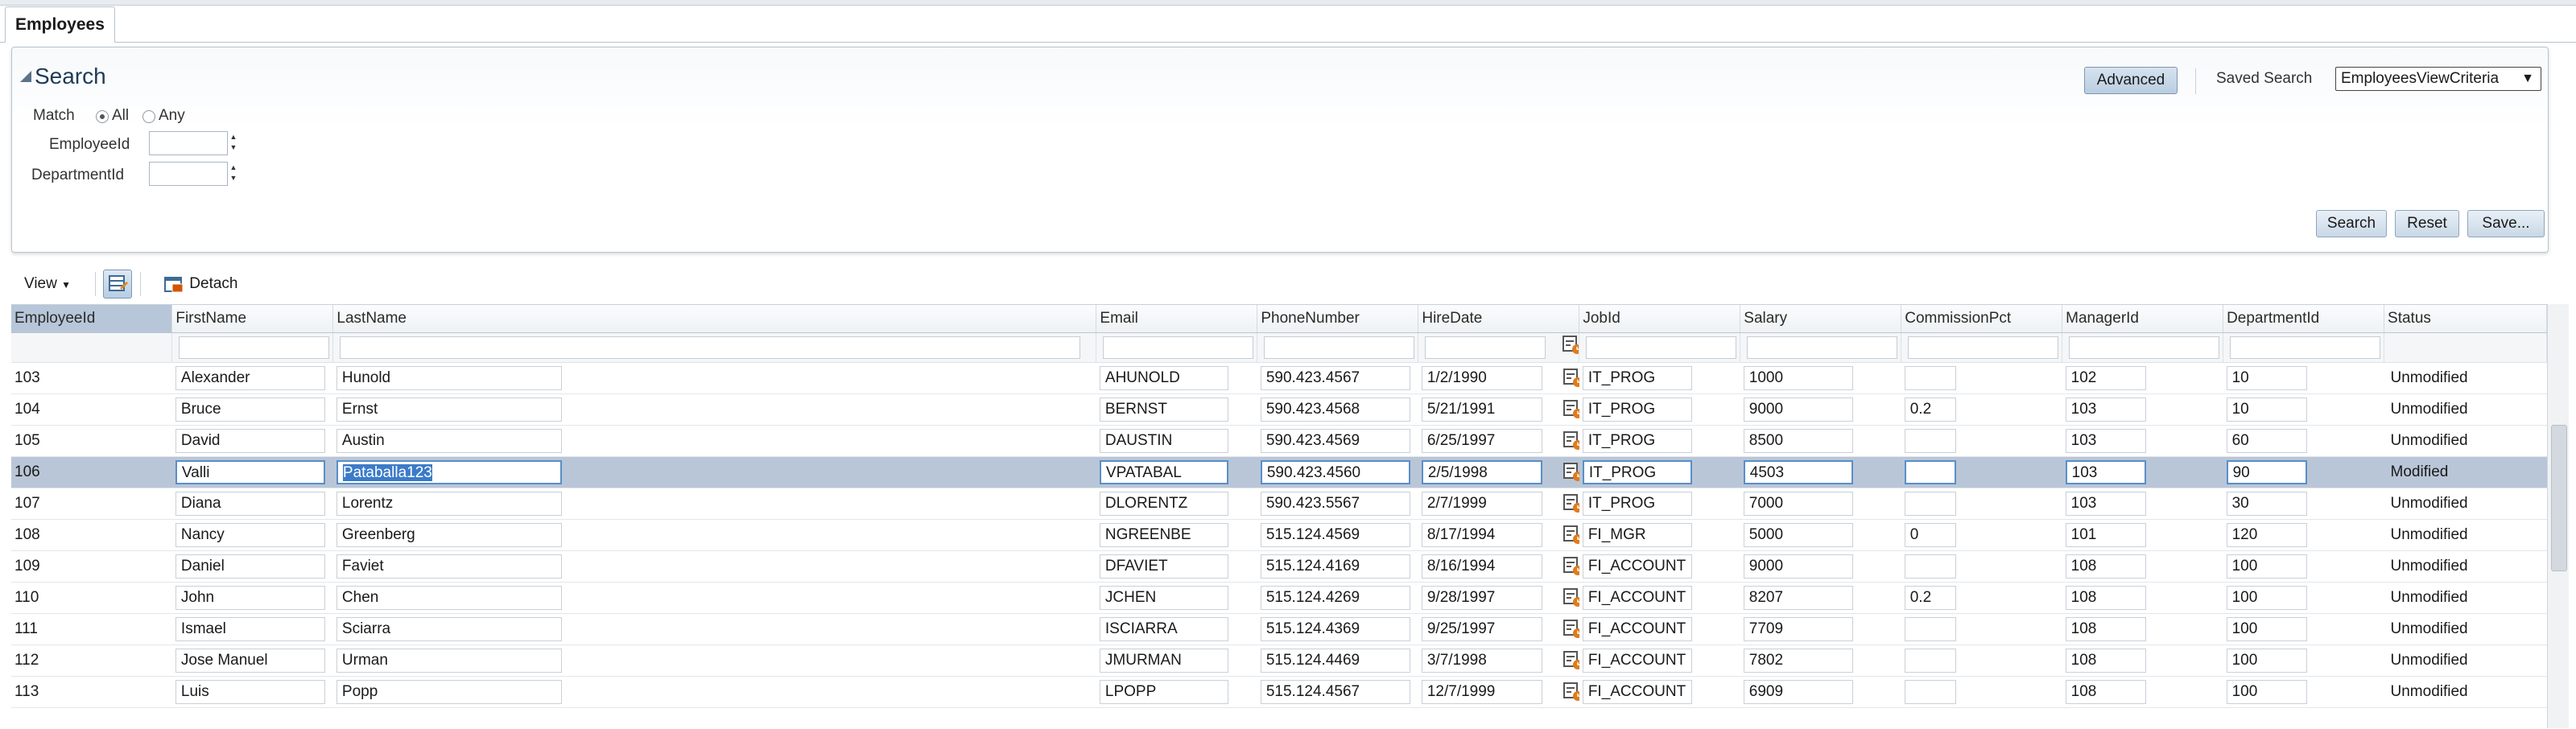 The image size is (2576, 729). What do you see at coordinates (1481, 440) in the screenshot?
I see `input-hiredate: 6/25/1997` at bounding box center [1481, 440].